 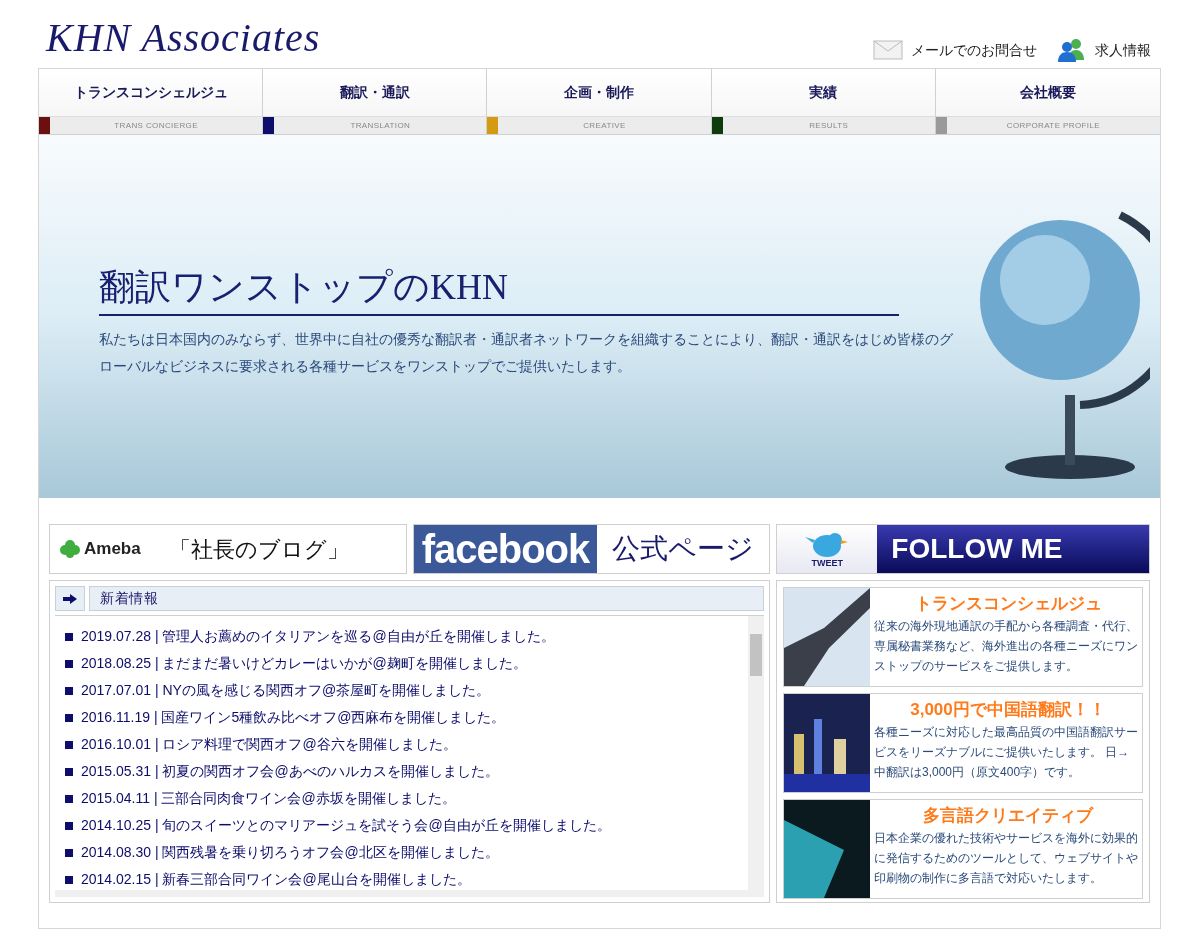 I want to click on service-title: 3,000円で中国語翻訳！！, so click(x=1008, y=710).